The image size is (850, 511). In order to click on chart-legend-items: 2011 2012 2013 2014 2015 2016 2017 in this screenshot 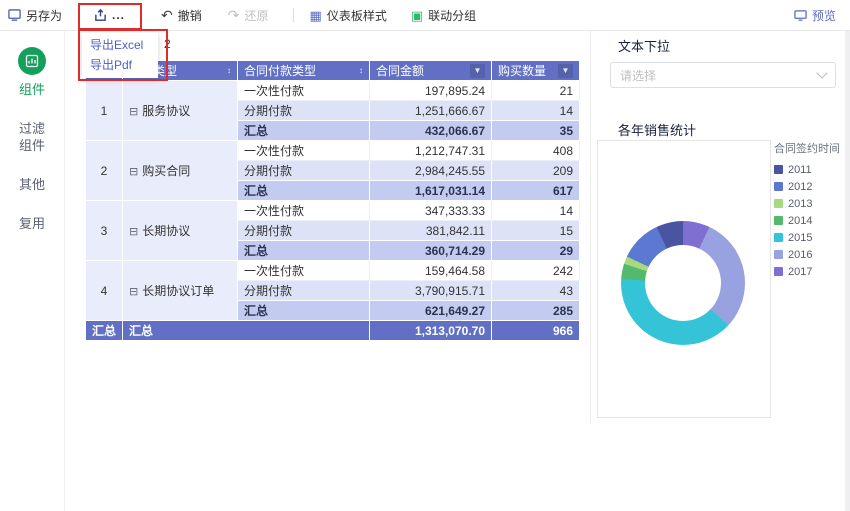, I will do `click(812, 220)`.